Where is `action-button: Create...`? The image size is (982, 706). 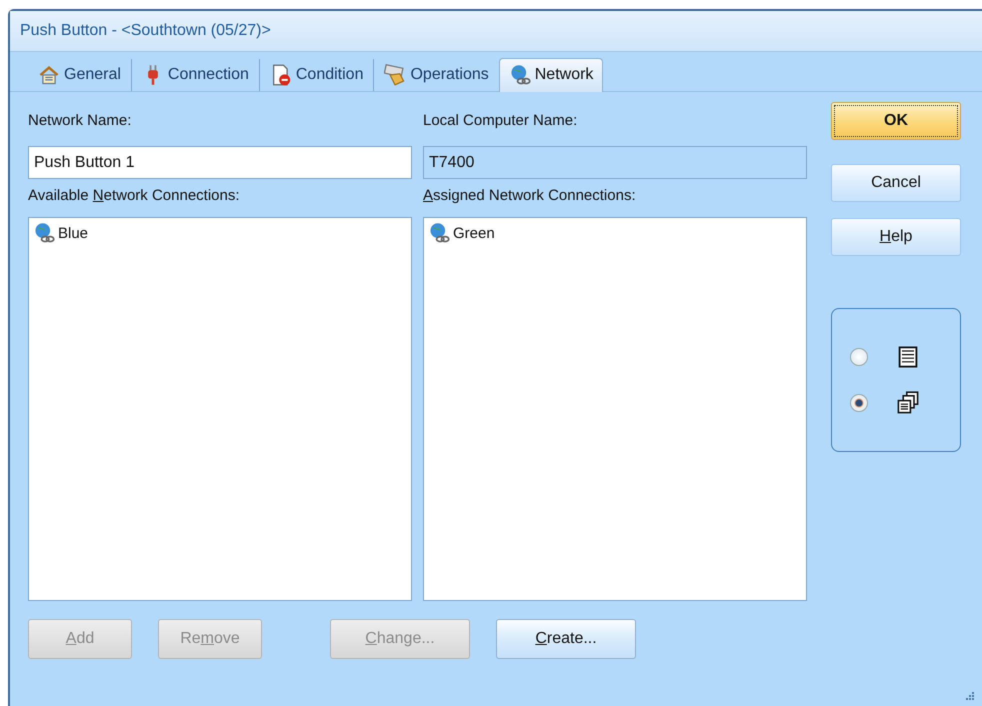 action-button: Create... is located at coordinates (566, 639).